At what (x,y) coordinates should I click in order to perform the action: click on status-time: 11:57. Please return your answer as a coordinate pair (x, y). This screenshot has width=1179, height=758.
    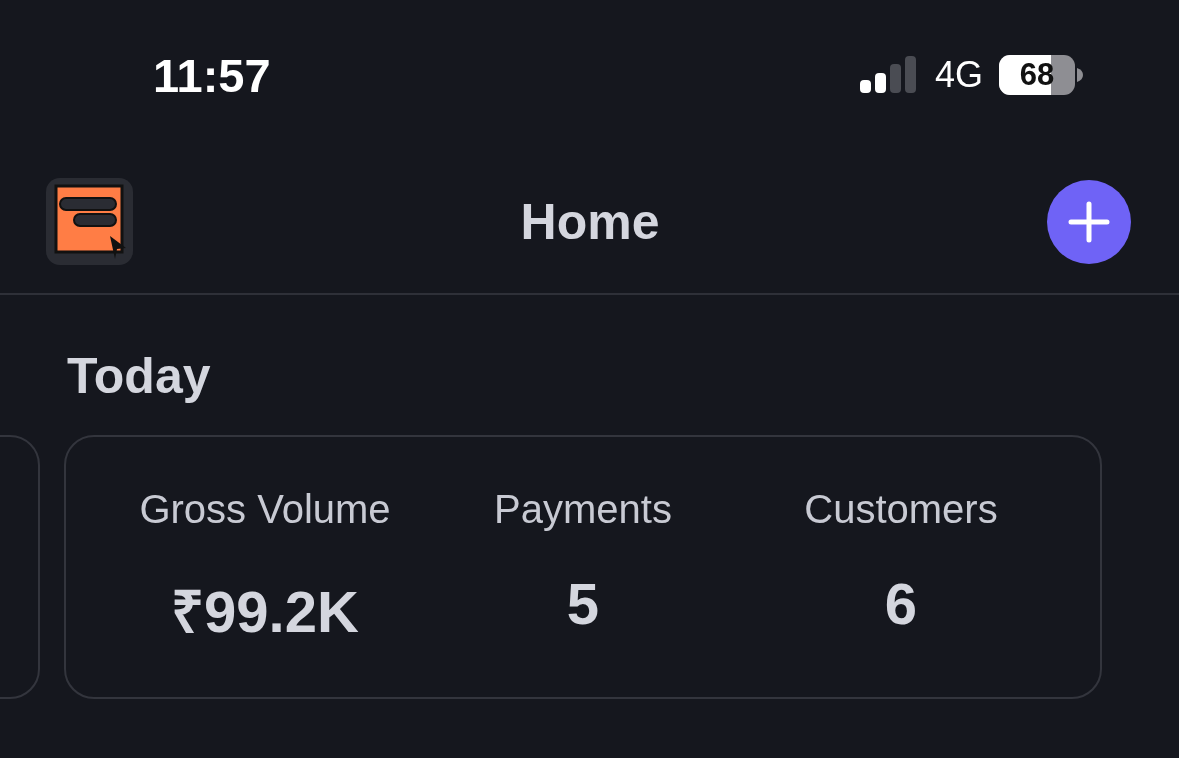
    Looking at the image, I should click on (212, 75).